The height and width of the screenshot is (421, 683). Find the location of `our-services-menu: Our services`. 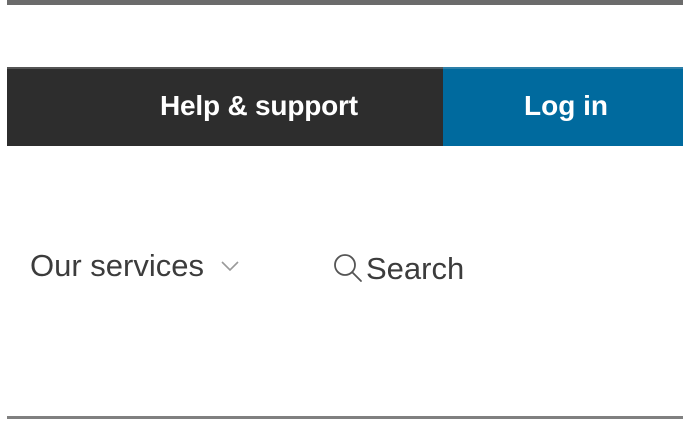

our-services-menu: Our services is located at coordinates (135, 266).